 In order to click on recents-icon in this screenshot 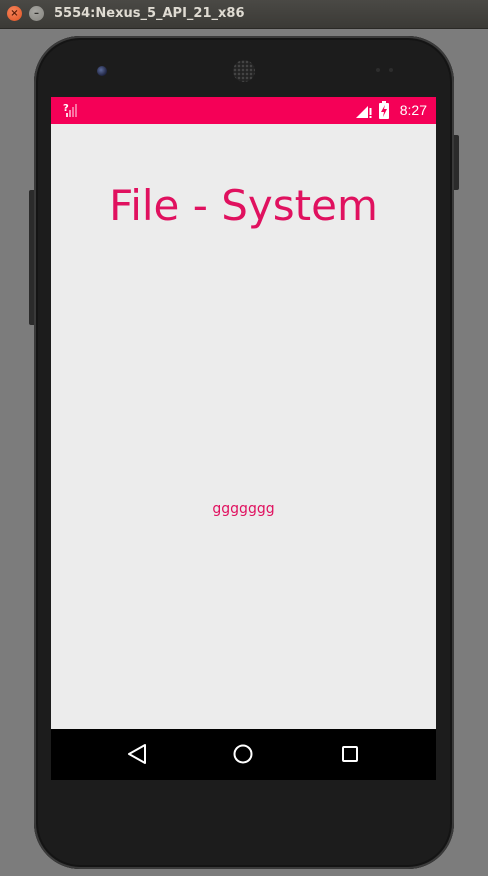, I will do `click(350, 754)`.